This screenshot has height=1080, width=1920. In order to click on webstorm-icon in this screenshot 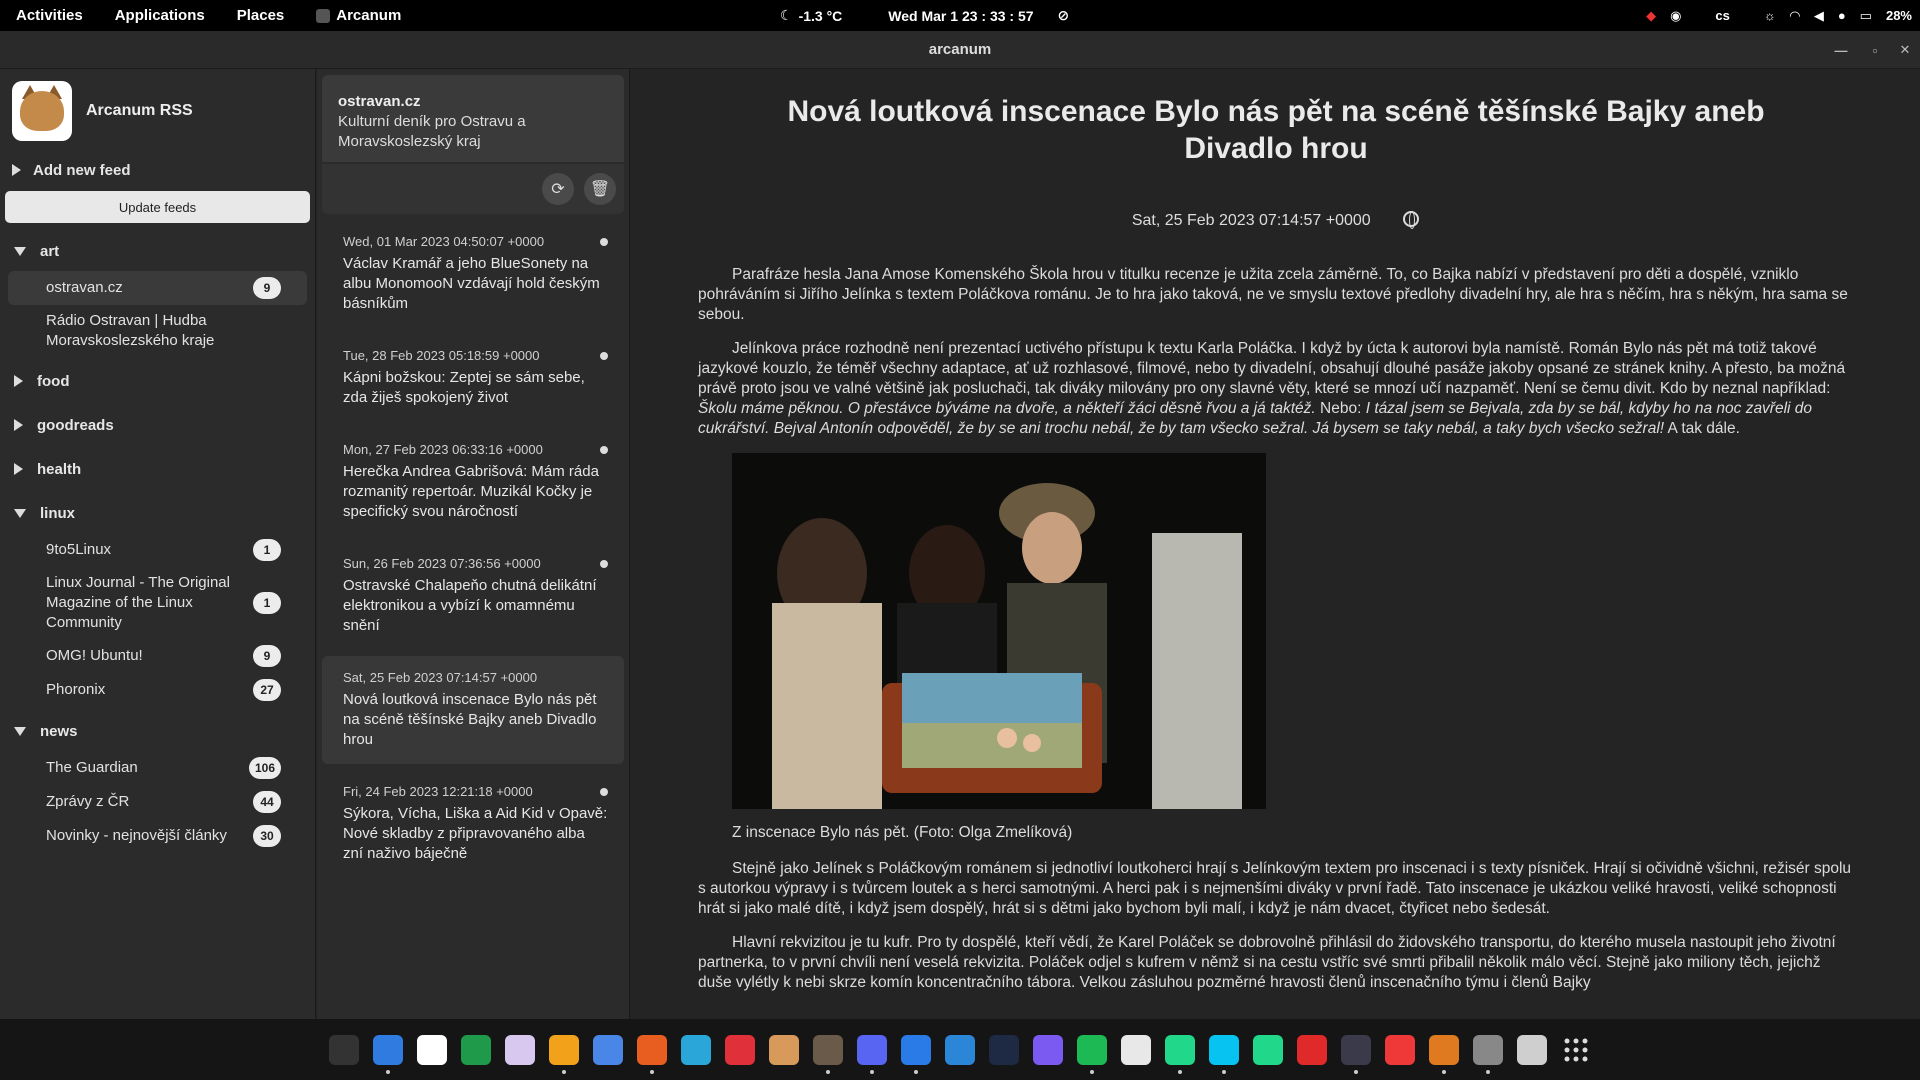, I will do `click(1224, 1054)`.